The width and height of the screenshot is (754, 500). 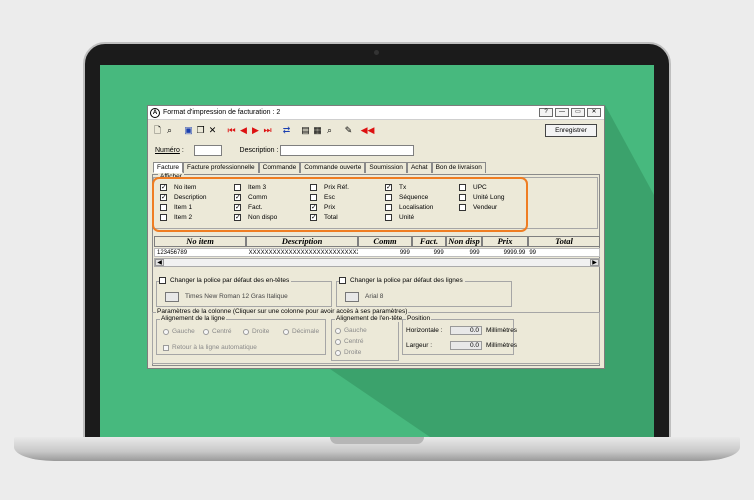 What do you see at coordinates (546, 112) in the screenshot?
I see `help-button: ?` at bounding box center [546, 112].